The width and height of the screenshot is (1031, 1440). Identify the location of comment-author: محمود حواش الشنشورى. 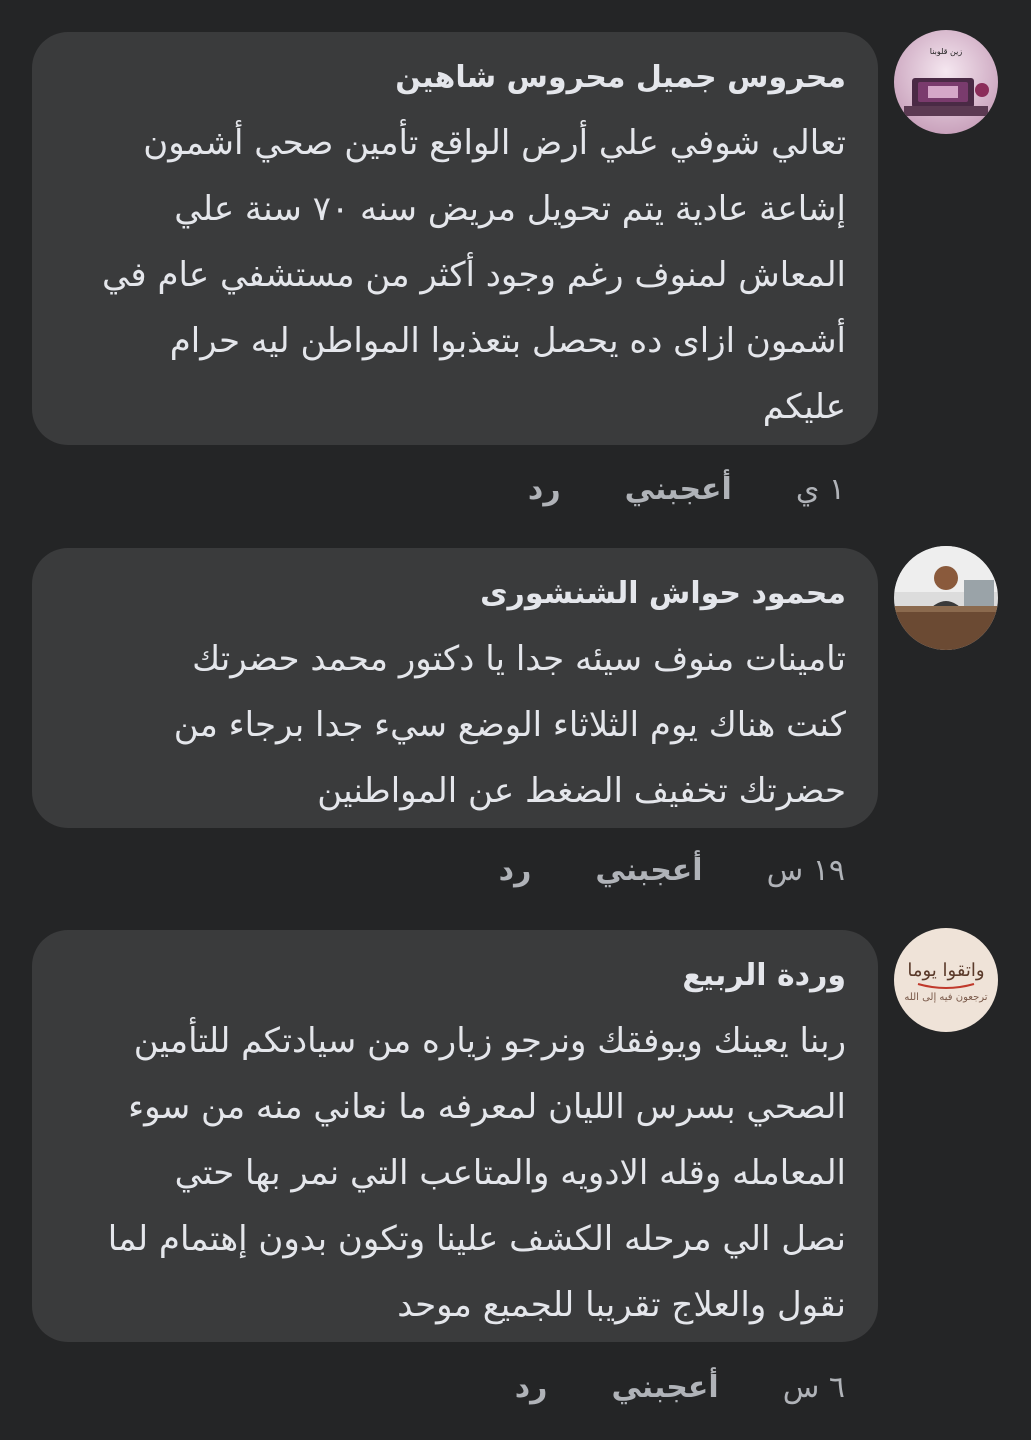
(459, 594).